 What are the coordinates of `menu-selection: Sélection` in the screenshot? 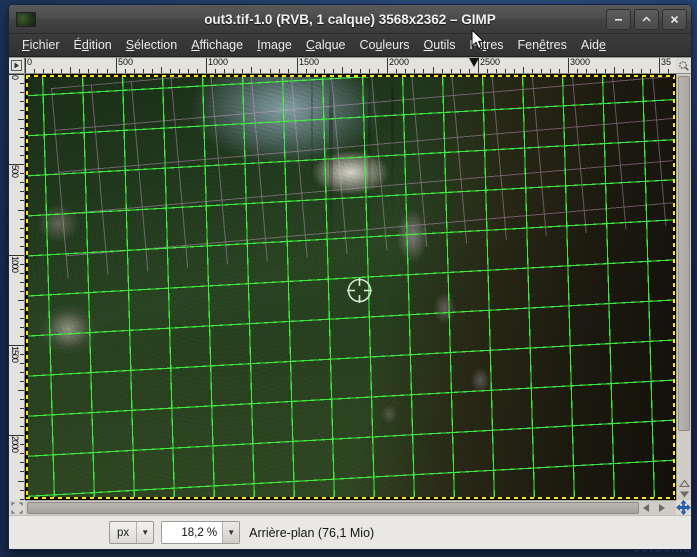 It's located at (151, 45).